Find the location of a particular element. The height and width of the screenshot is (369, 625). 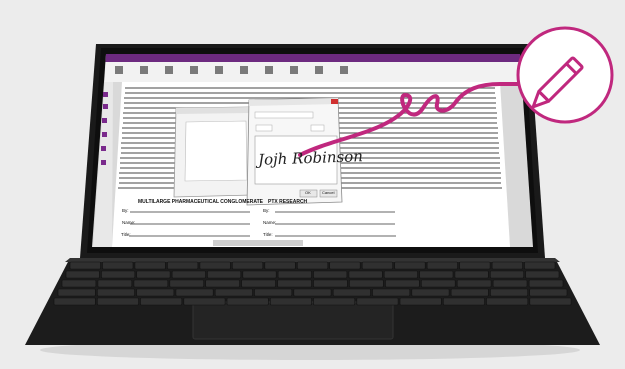

ok-button-label: OK is located at coordinates (308, 192).